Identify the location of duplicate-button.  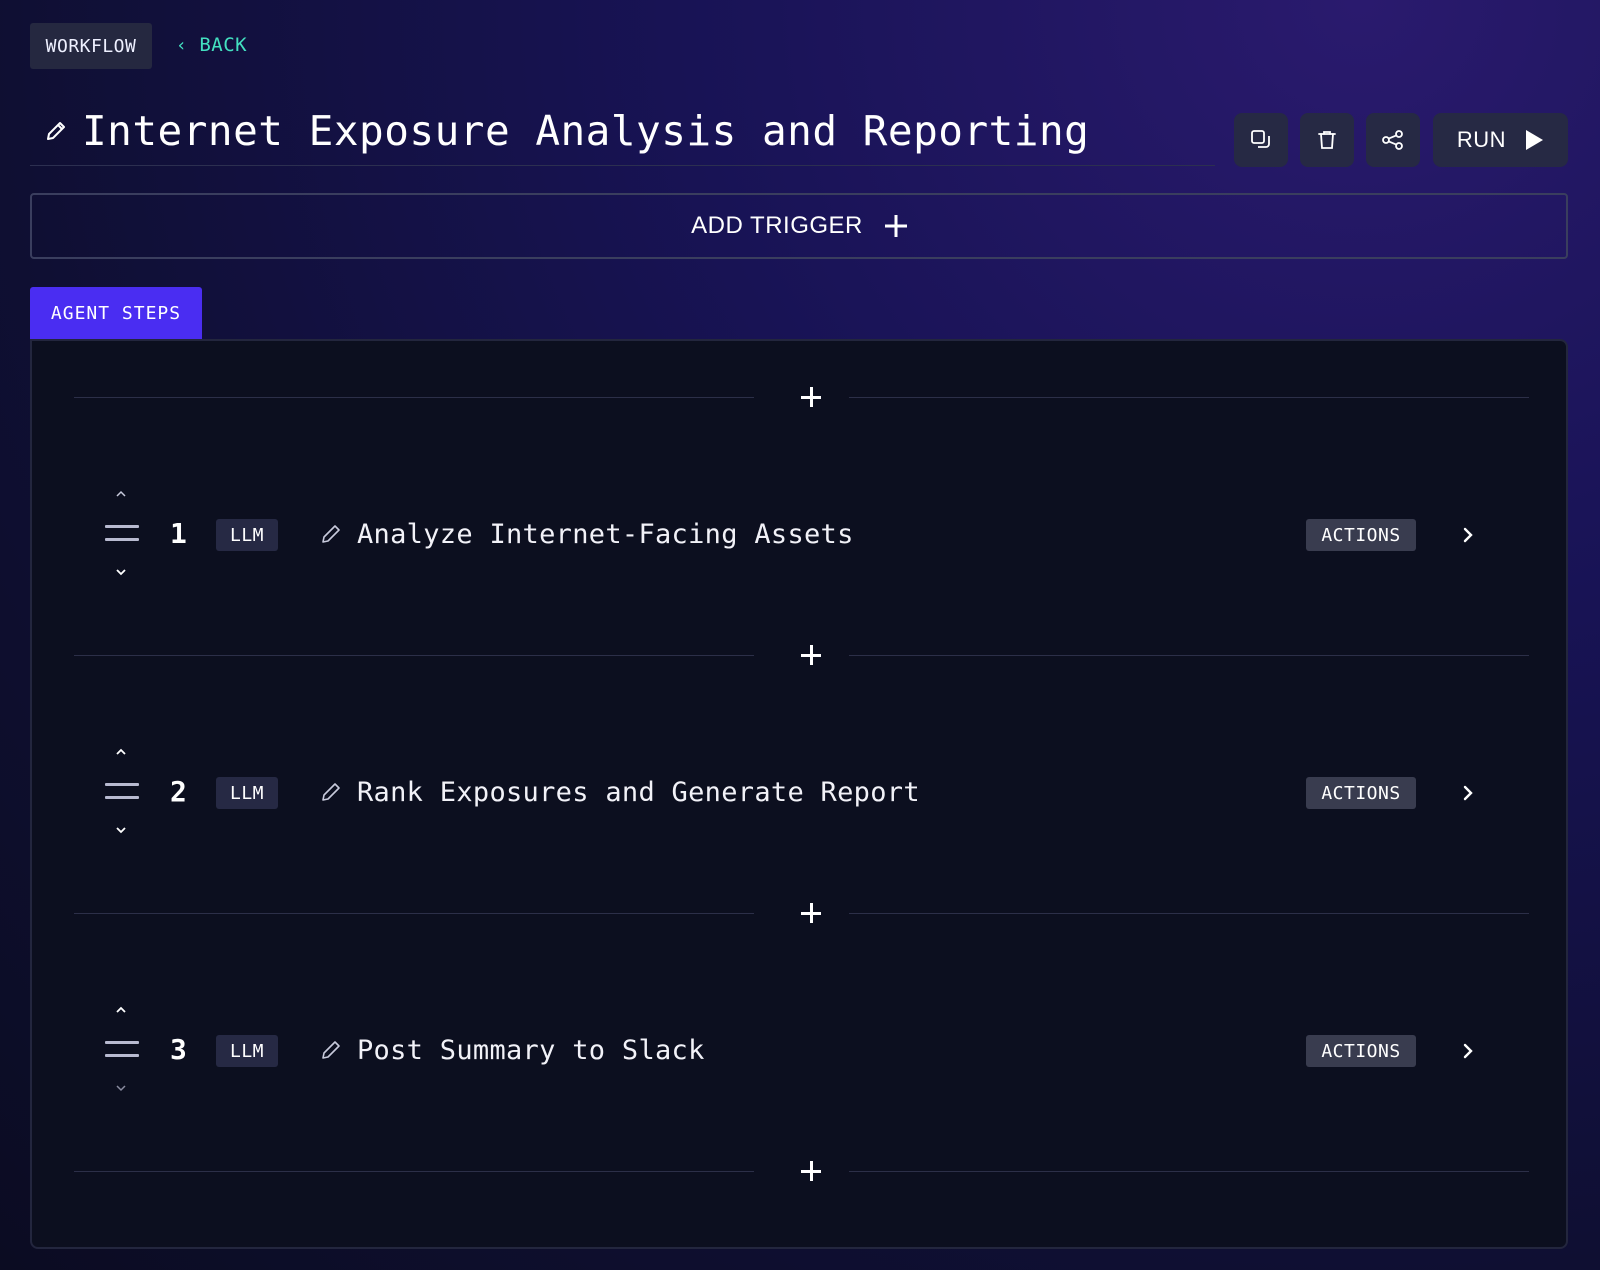
(1261, 140).